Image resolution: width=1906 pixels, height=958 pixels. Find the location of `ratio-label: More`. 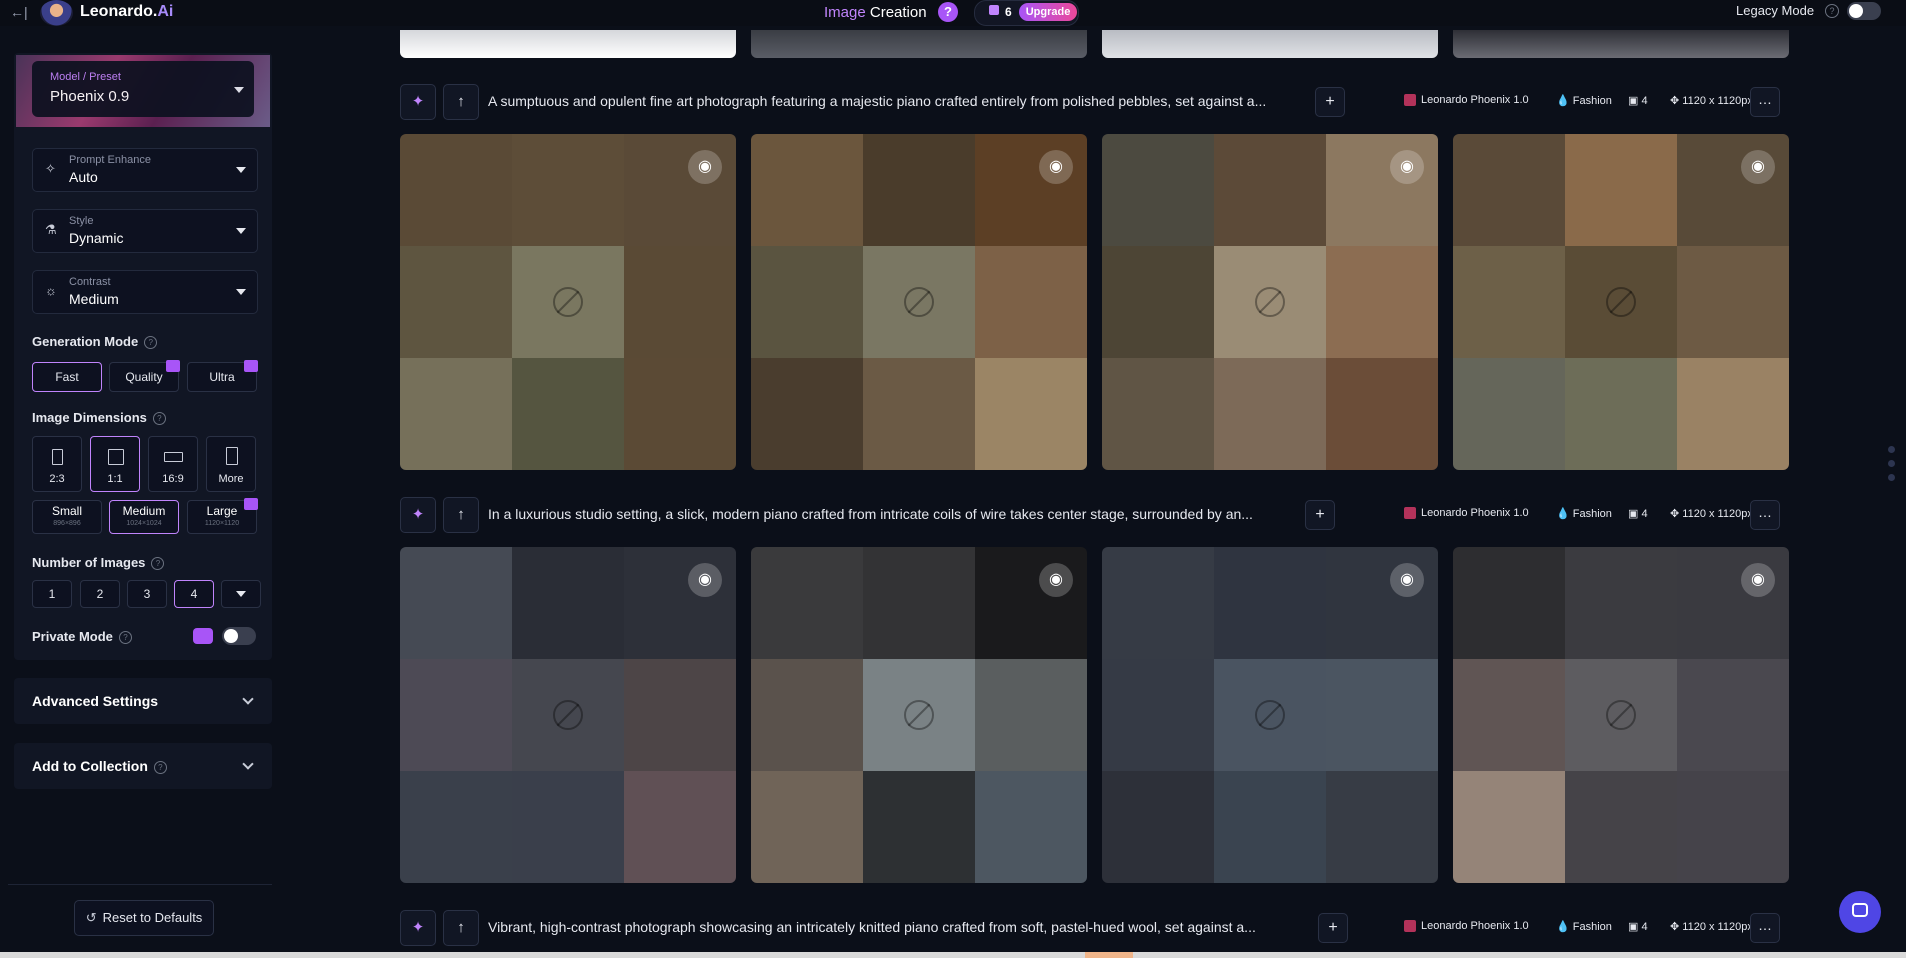

ratio-label: More is located at coordinates (231, 479).